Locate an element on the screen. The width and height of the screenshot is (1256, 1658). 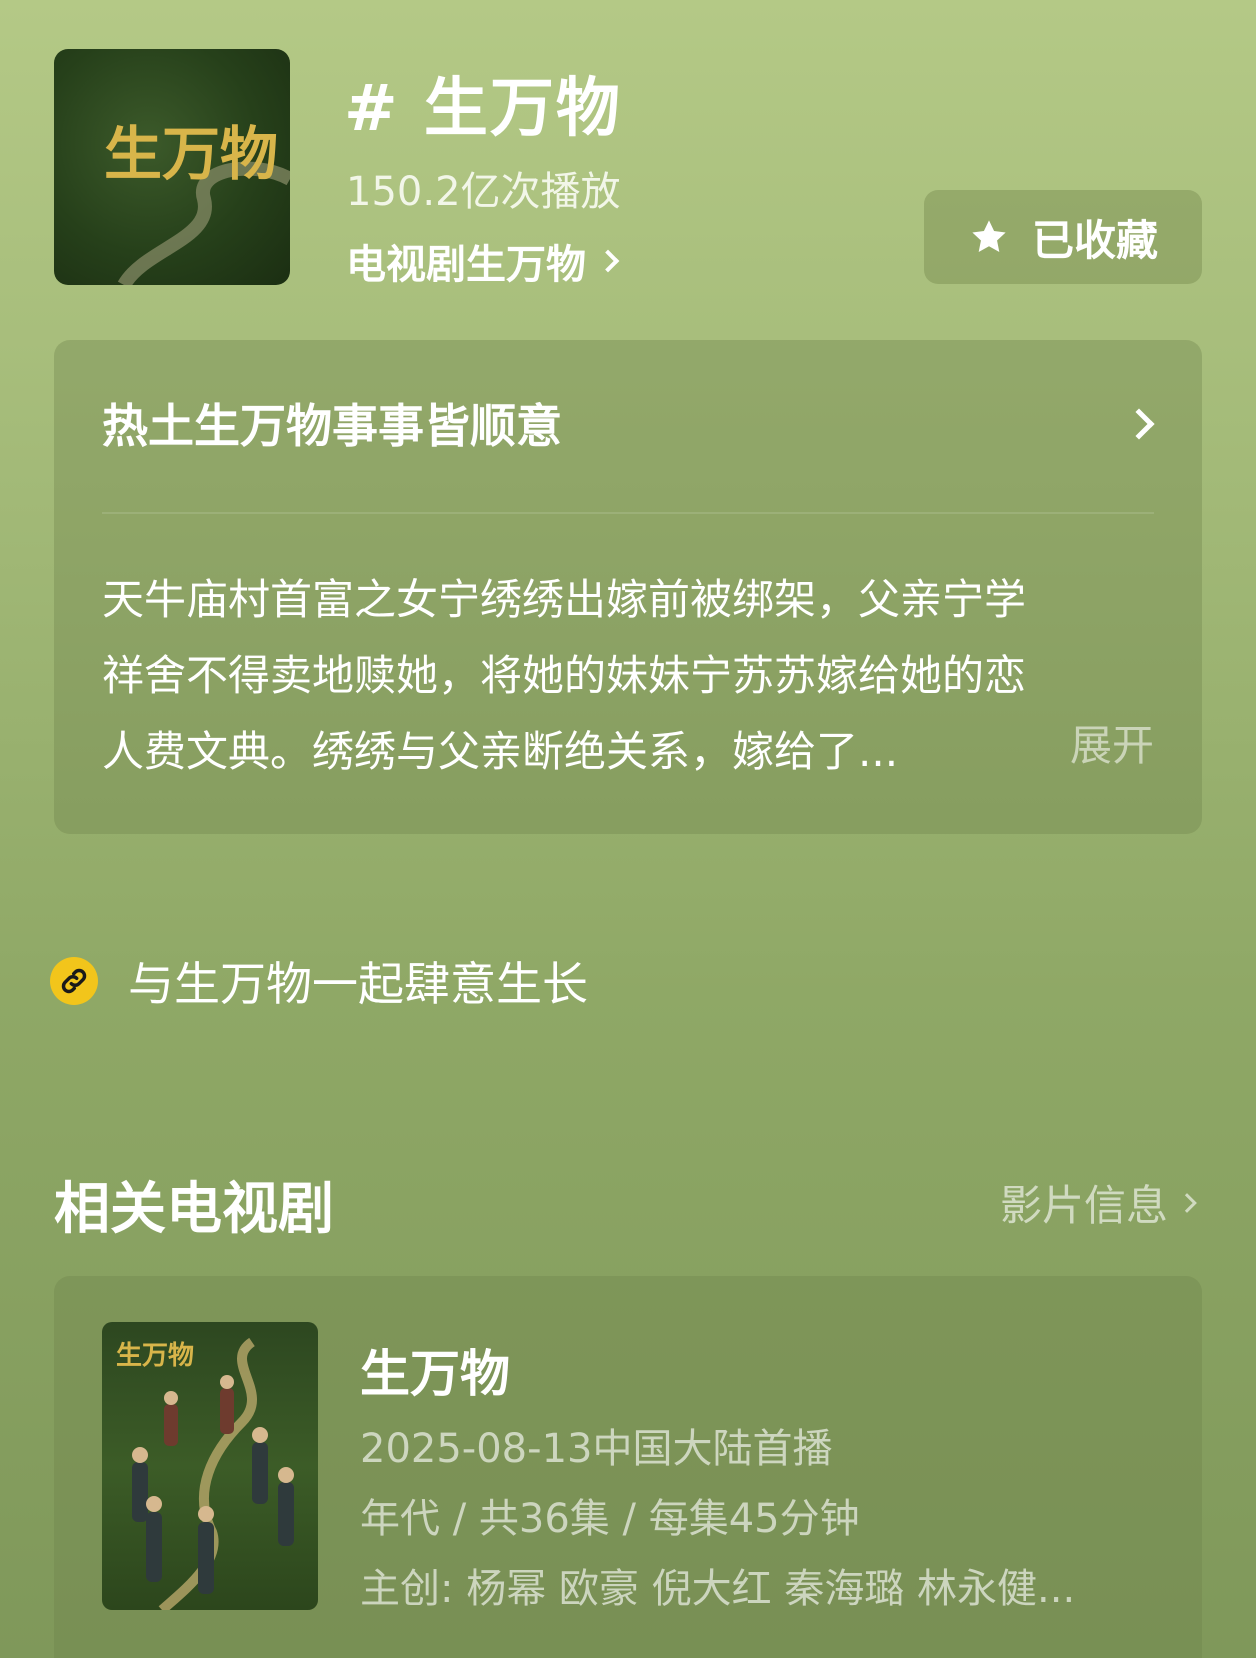
drama-link-label: 电视剧生万物 is located at coordinates (466, 265).